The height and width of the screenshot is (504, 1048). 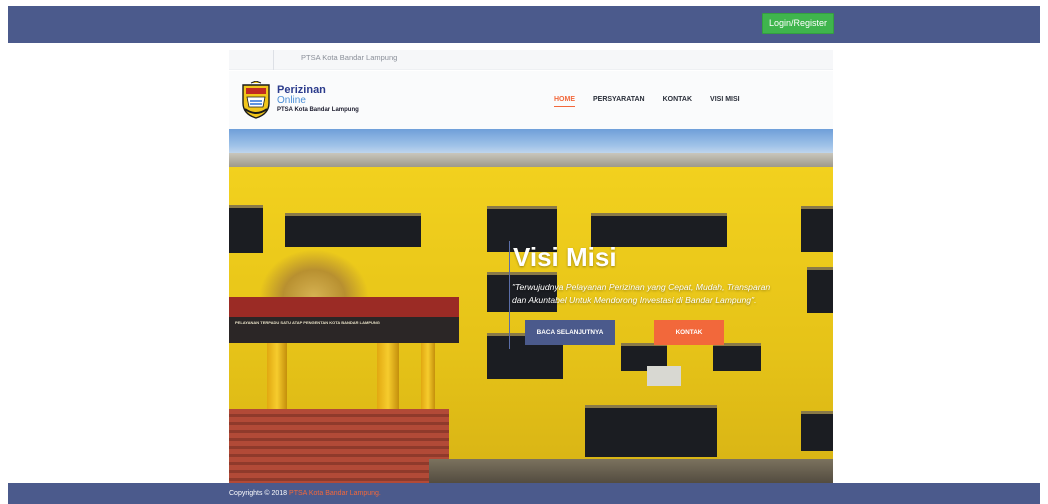 I want to click on nav-item-persyaratan: PERSYARATAN, so click(x=619, y=99).